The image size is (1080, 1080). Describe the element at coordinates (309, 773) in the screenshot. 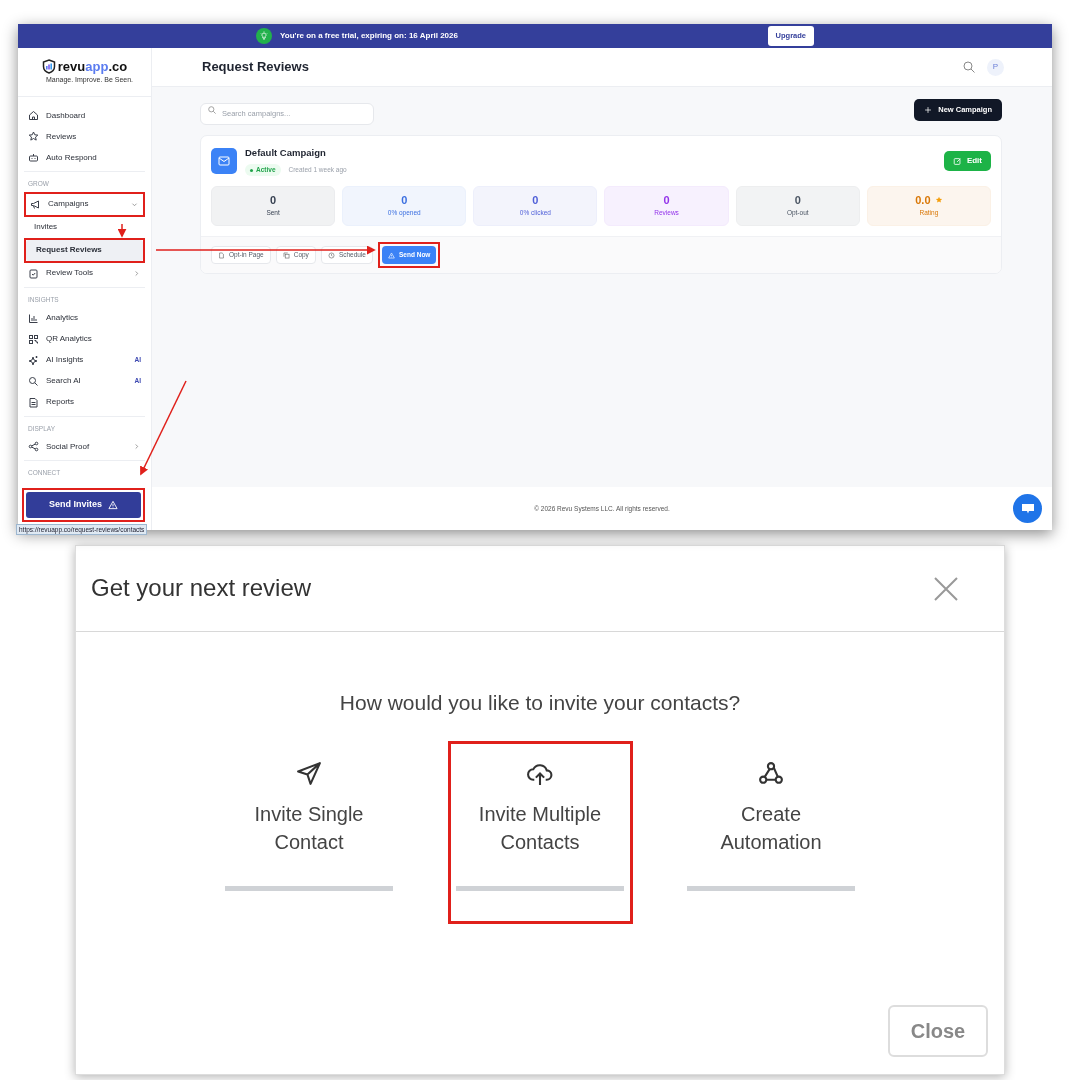

I see `paper-plane-icon` at that location.